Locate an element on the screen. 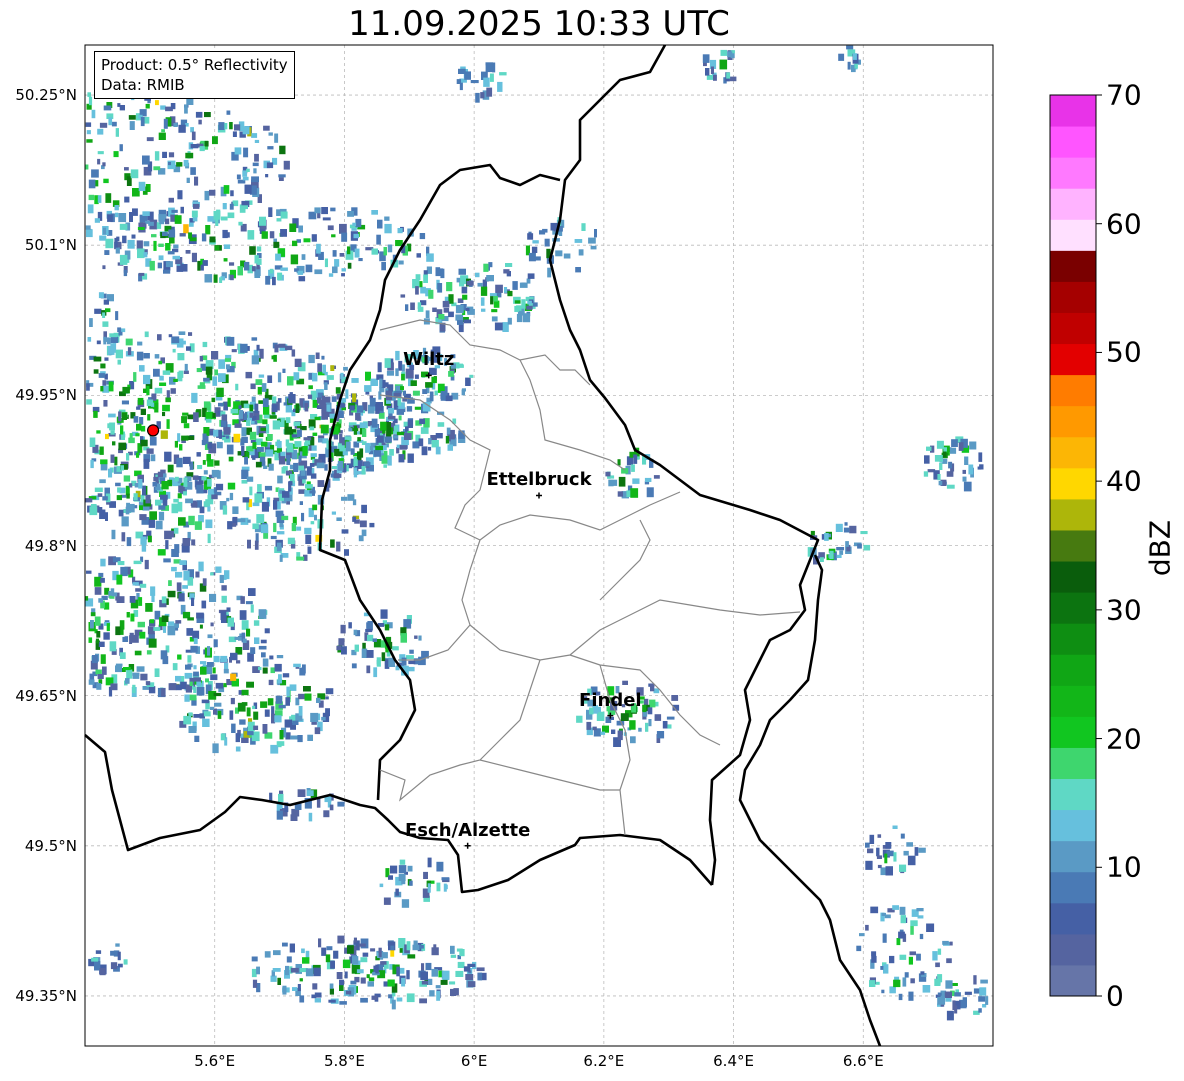  colorbar-segment is located at coordinates (1073, 204).